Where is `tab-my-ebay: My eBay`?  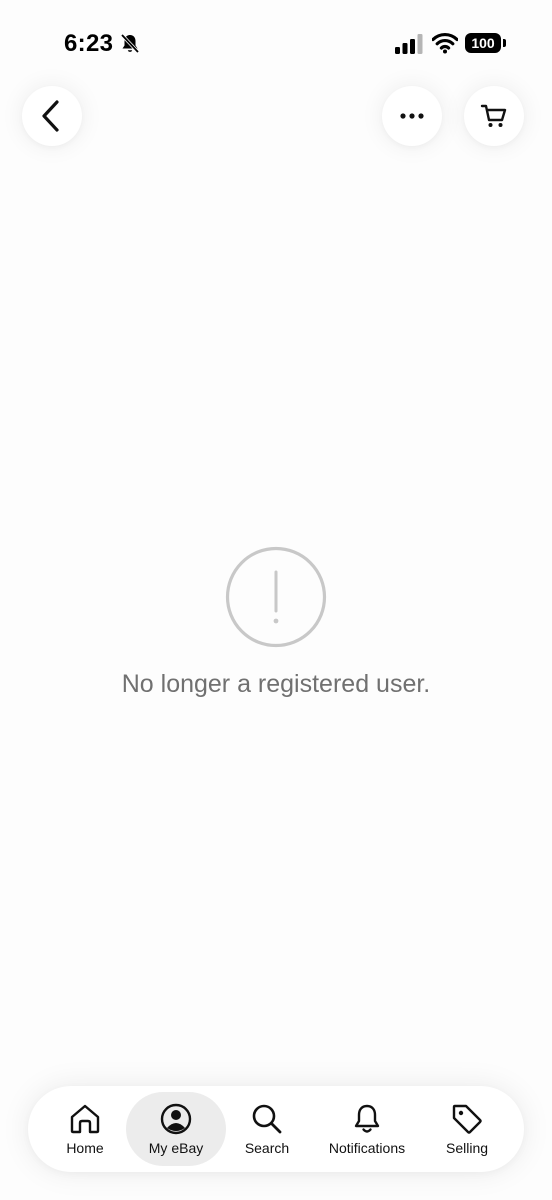 tab-my-ebay: My eBay is located at coordinates (176, 1129).